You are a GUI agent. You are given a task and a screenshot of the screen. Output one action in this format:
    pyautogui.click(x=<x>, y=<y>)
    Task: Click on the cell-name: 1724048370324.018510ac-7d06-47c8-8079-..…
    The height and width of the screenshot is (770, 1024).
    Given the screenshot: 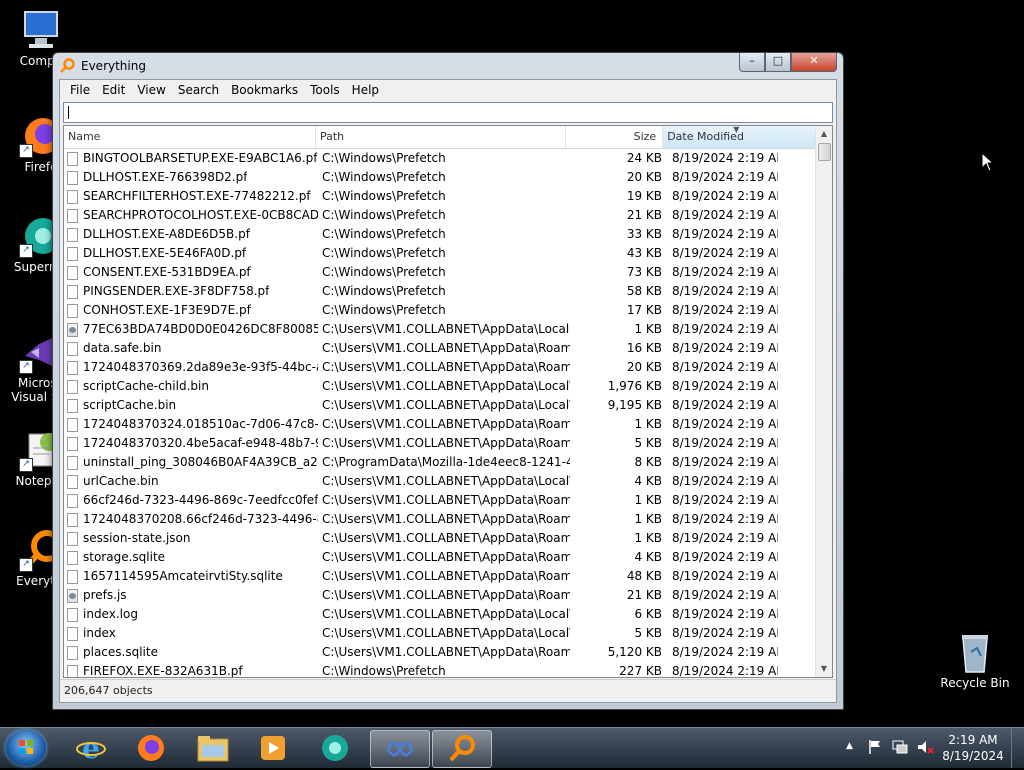 What is the action you would take?
    pyautogui.click(x=191, y=424)
    